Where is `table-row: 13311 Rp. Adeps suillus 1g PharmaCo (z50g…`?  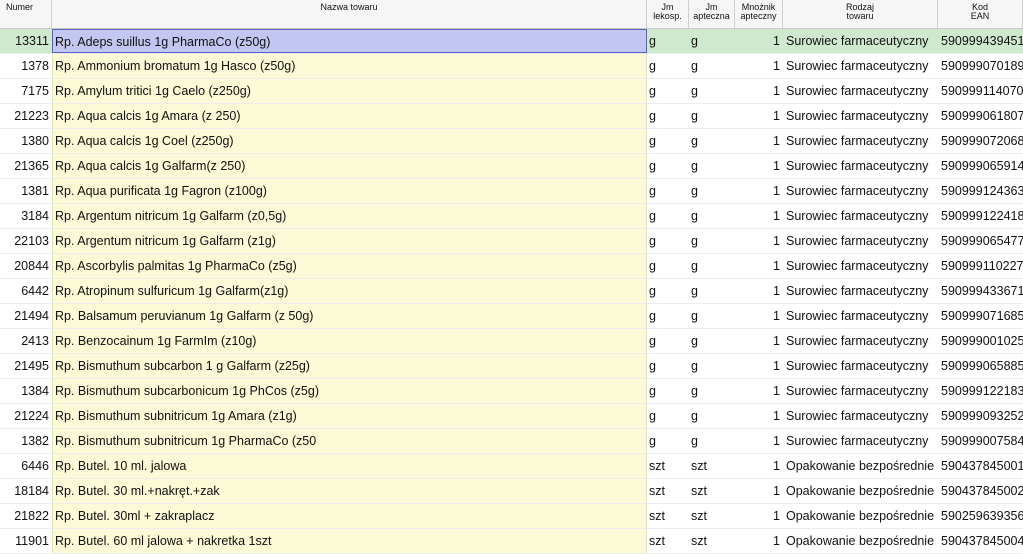 table-row: 13311 Rp. Adeps suillus 1g PharmaCo (z50g… is located at coordinates (511, 41).